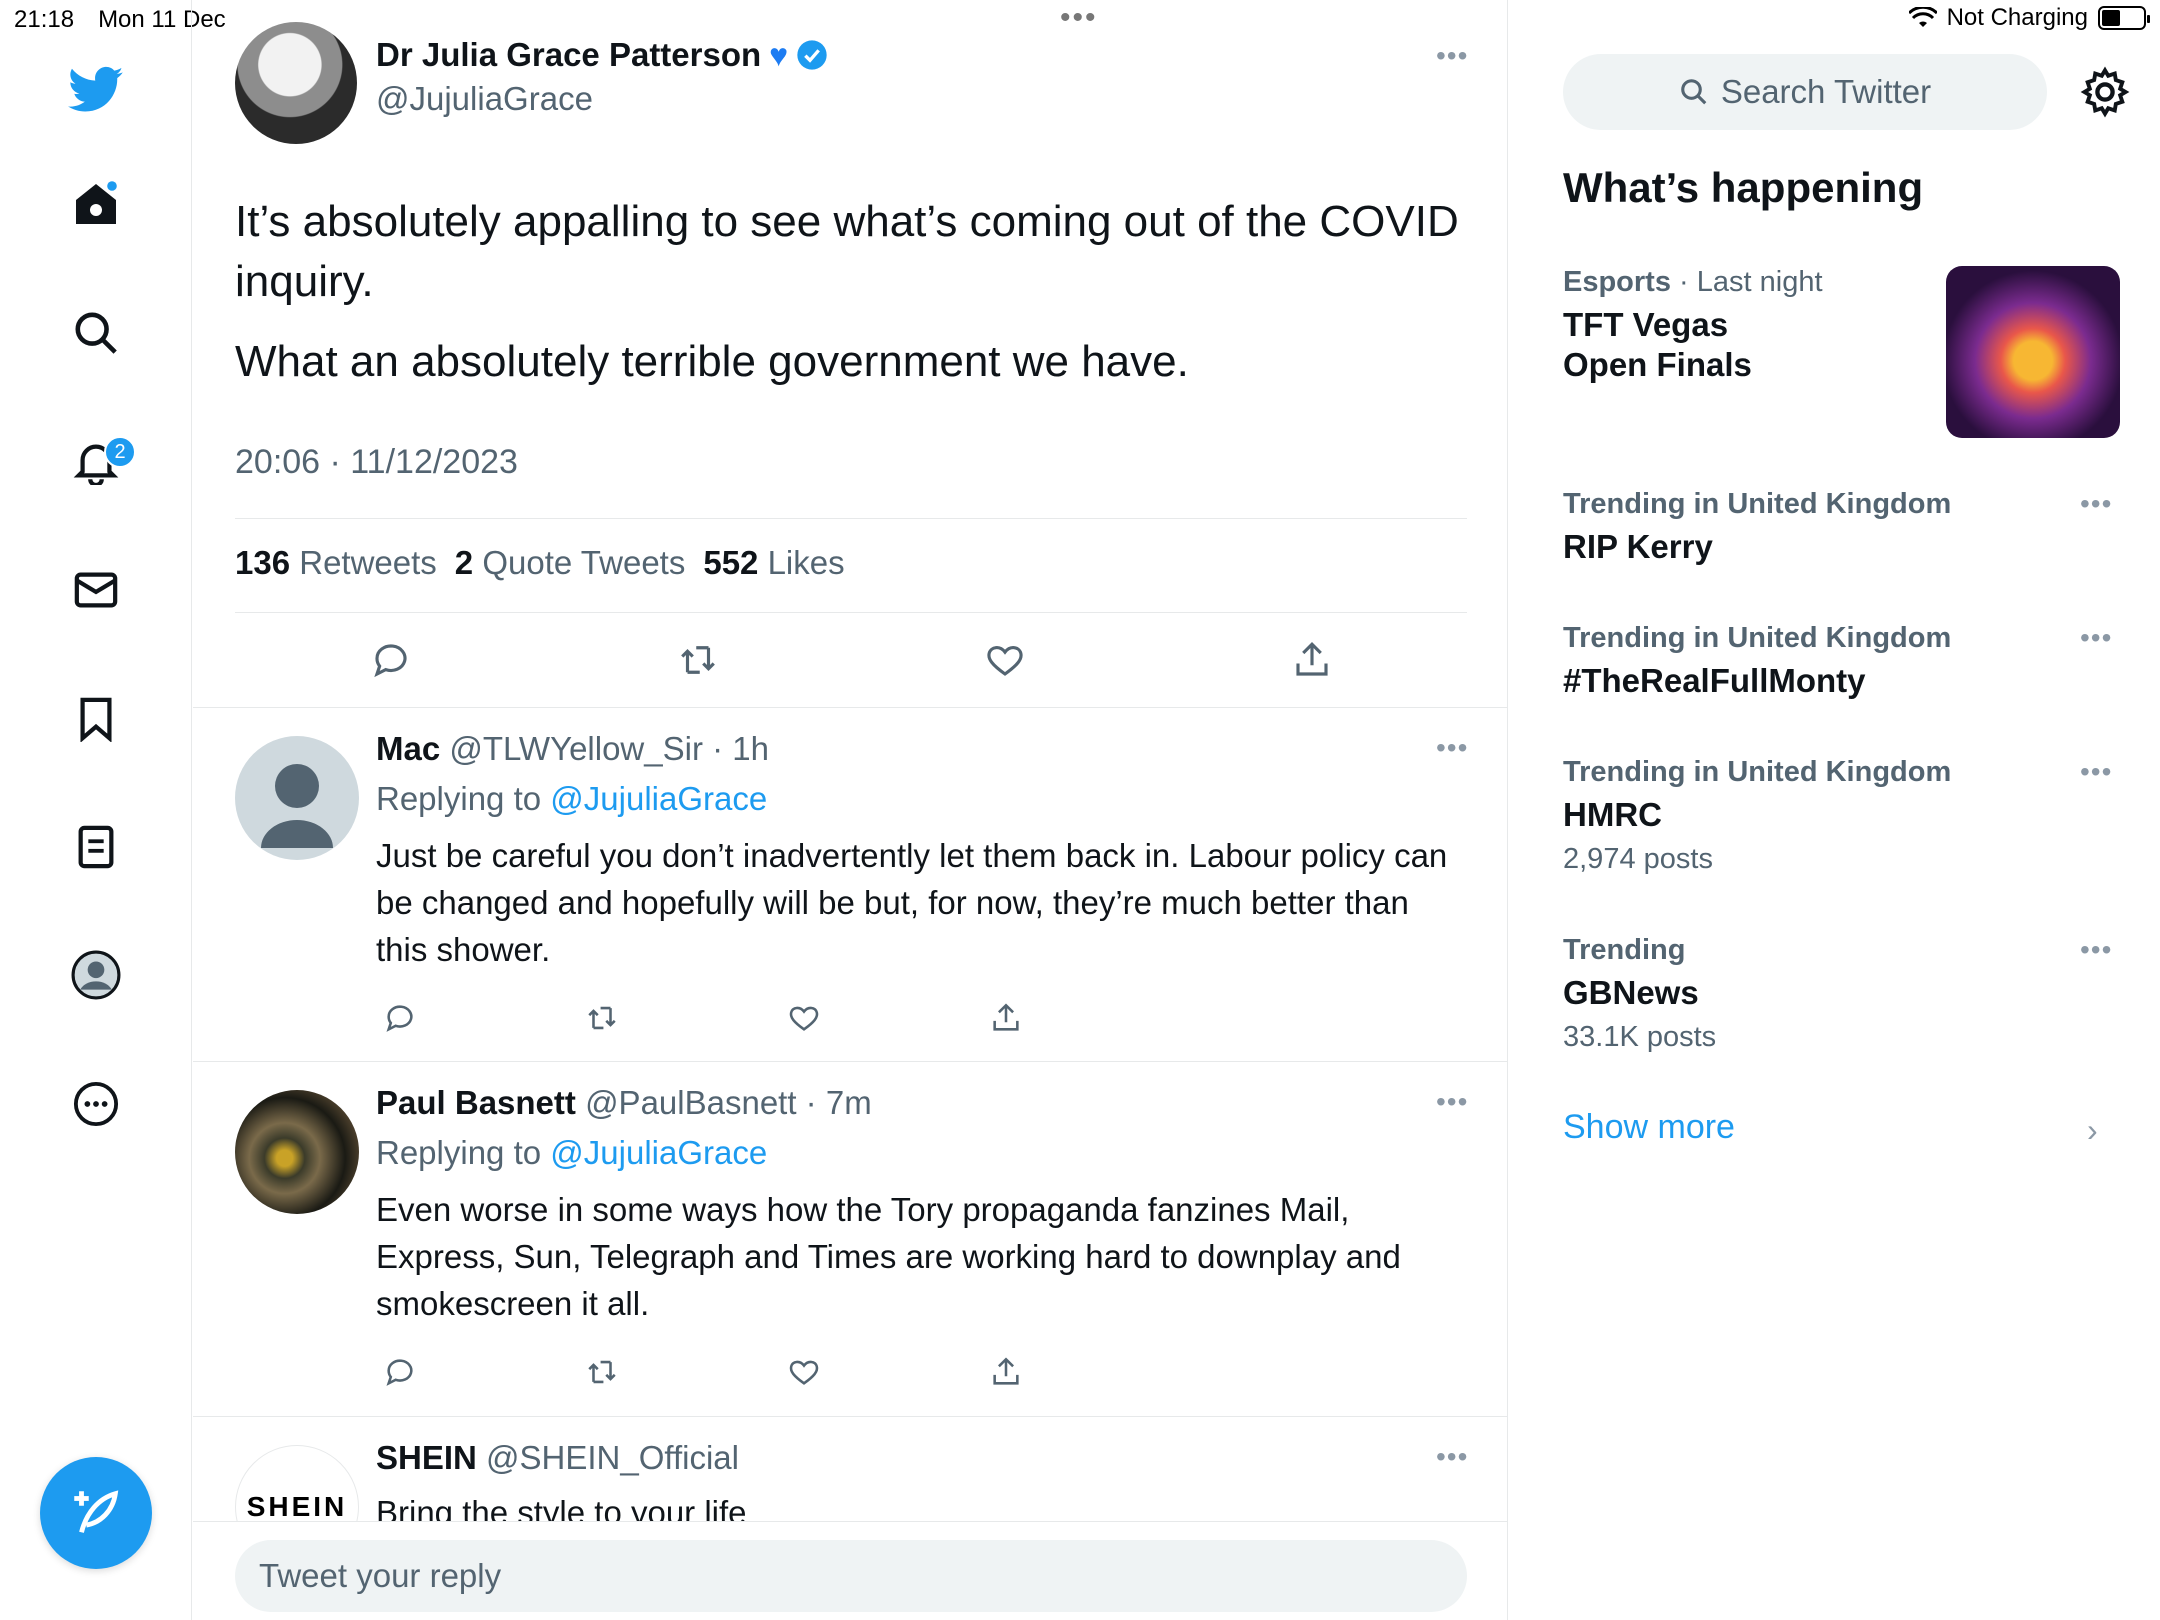 The height and width of the screenshot is (1620, 2160). Describe the element at coordinates (1746, 282) in the screenshot. I see `trend-meta: · Last night` at that location.